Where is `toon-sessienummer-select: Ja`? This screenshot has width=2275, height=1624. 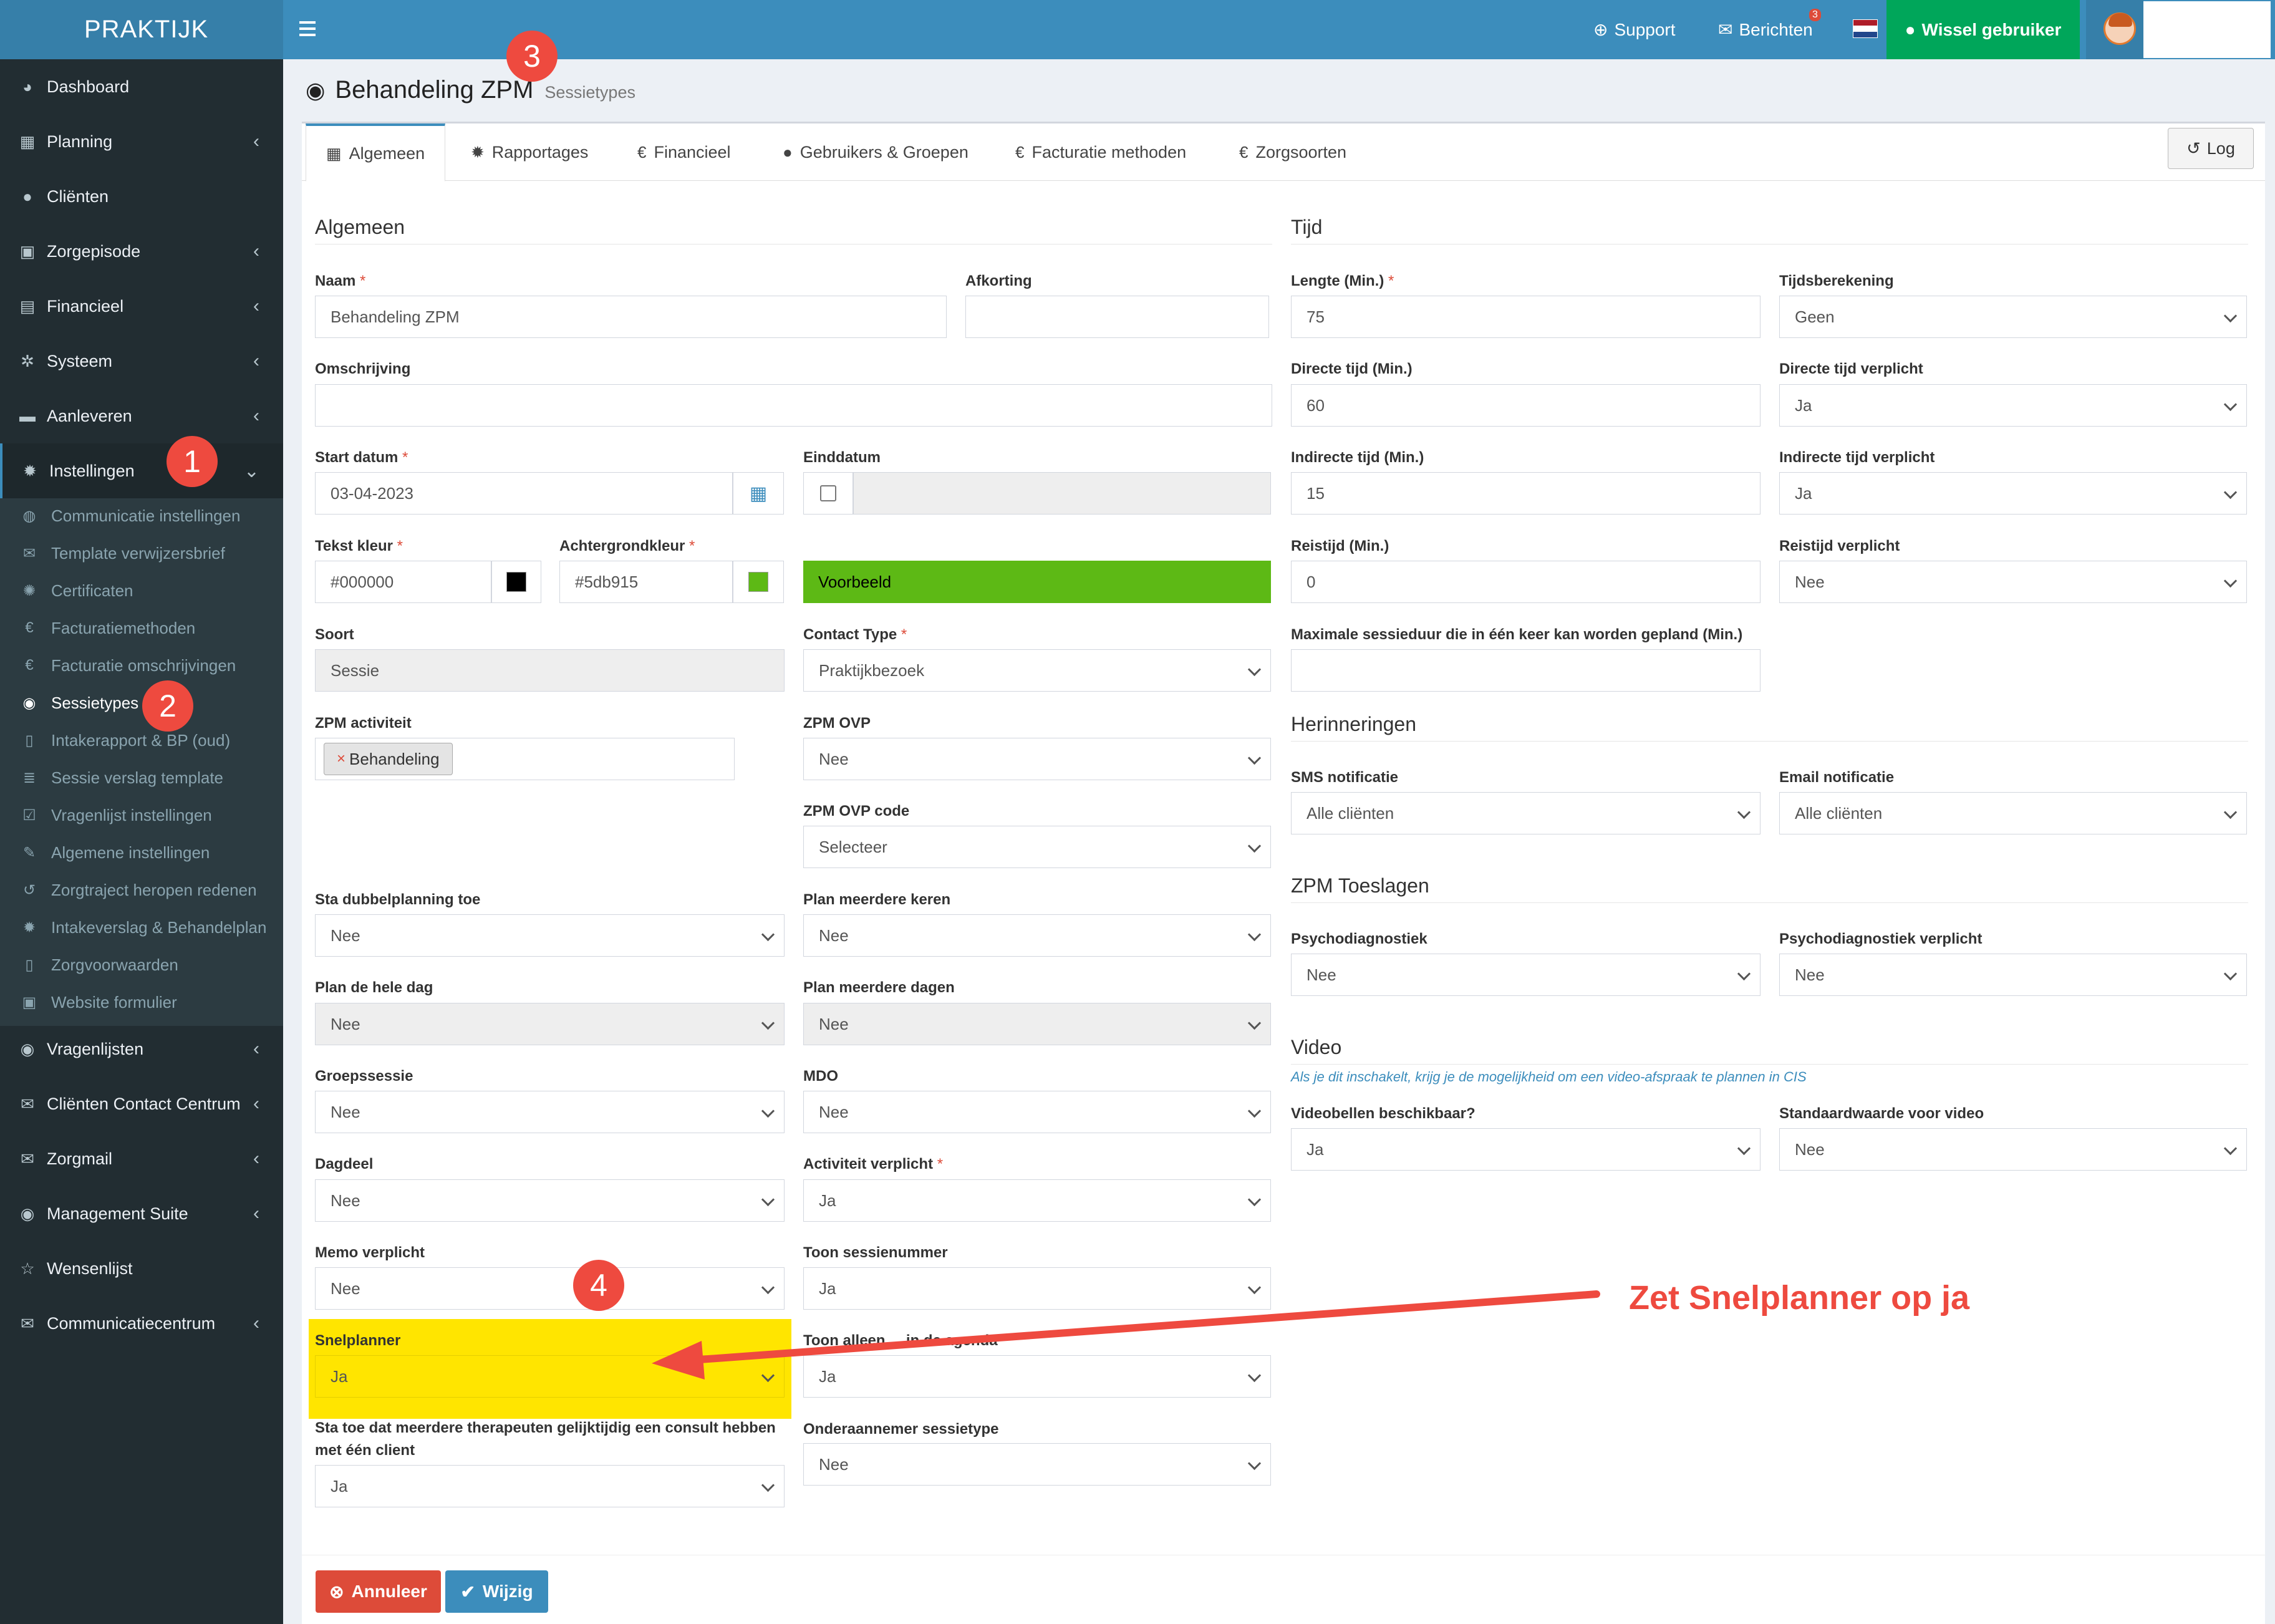
toon-sessienummer-select: Ja is located at coordinates (1037, 1288).